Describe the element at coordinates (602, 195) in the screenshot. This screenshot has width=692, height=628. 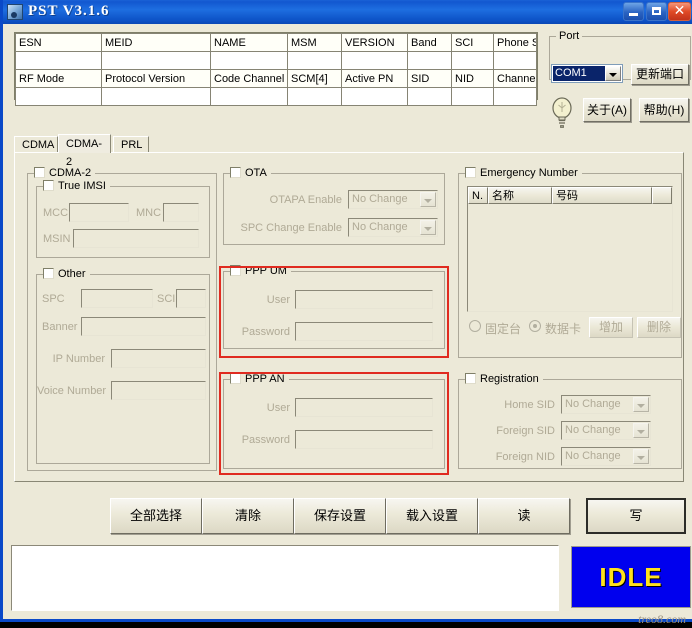
I see `column-header-number: 号码` at that location.